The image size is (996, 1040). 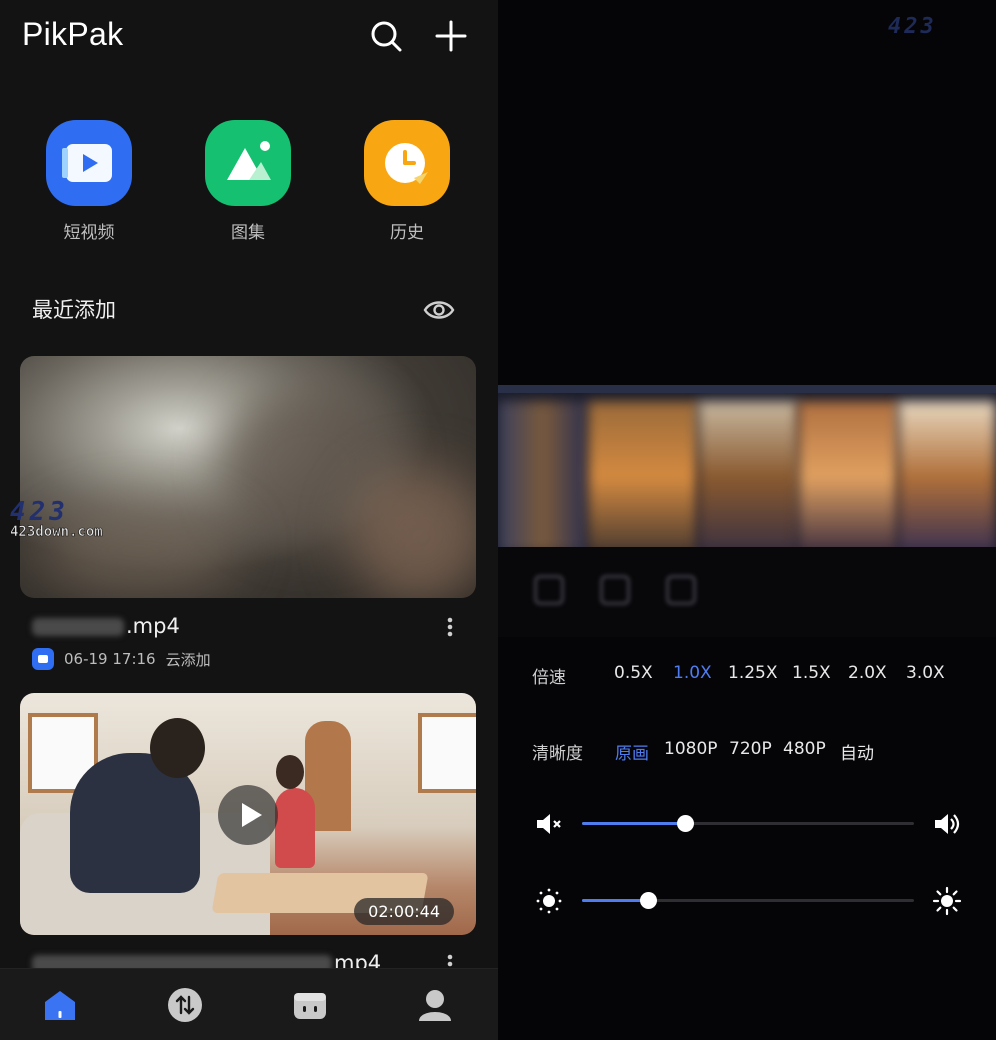 I want to click on watermark-number: 423, so click(x=39, y=512).